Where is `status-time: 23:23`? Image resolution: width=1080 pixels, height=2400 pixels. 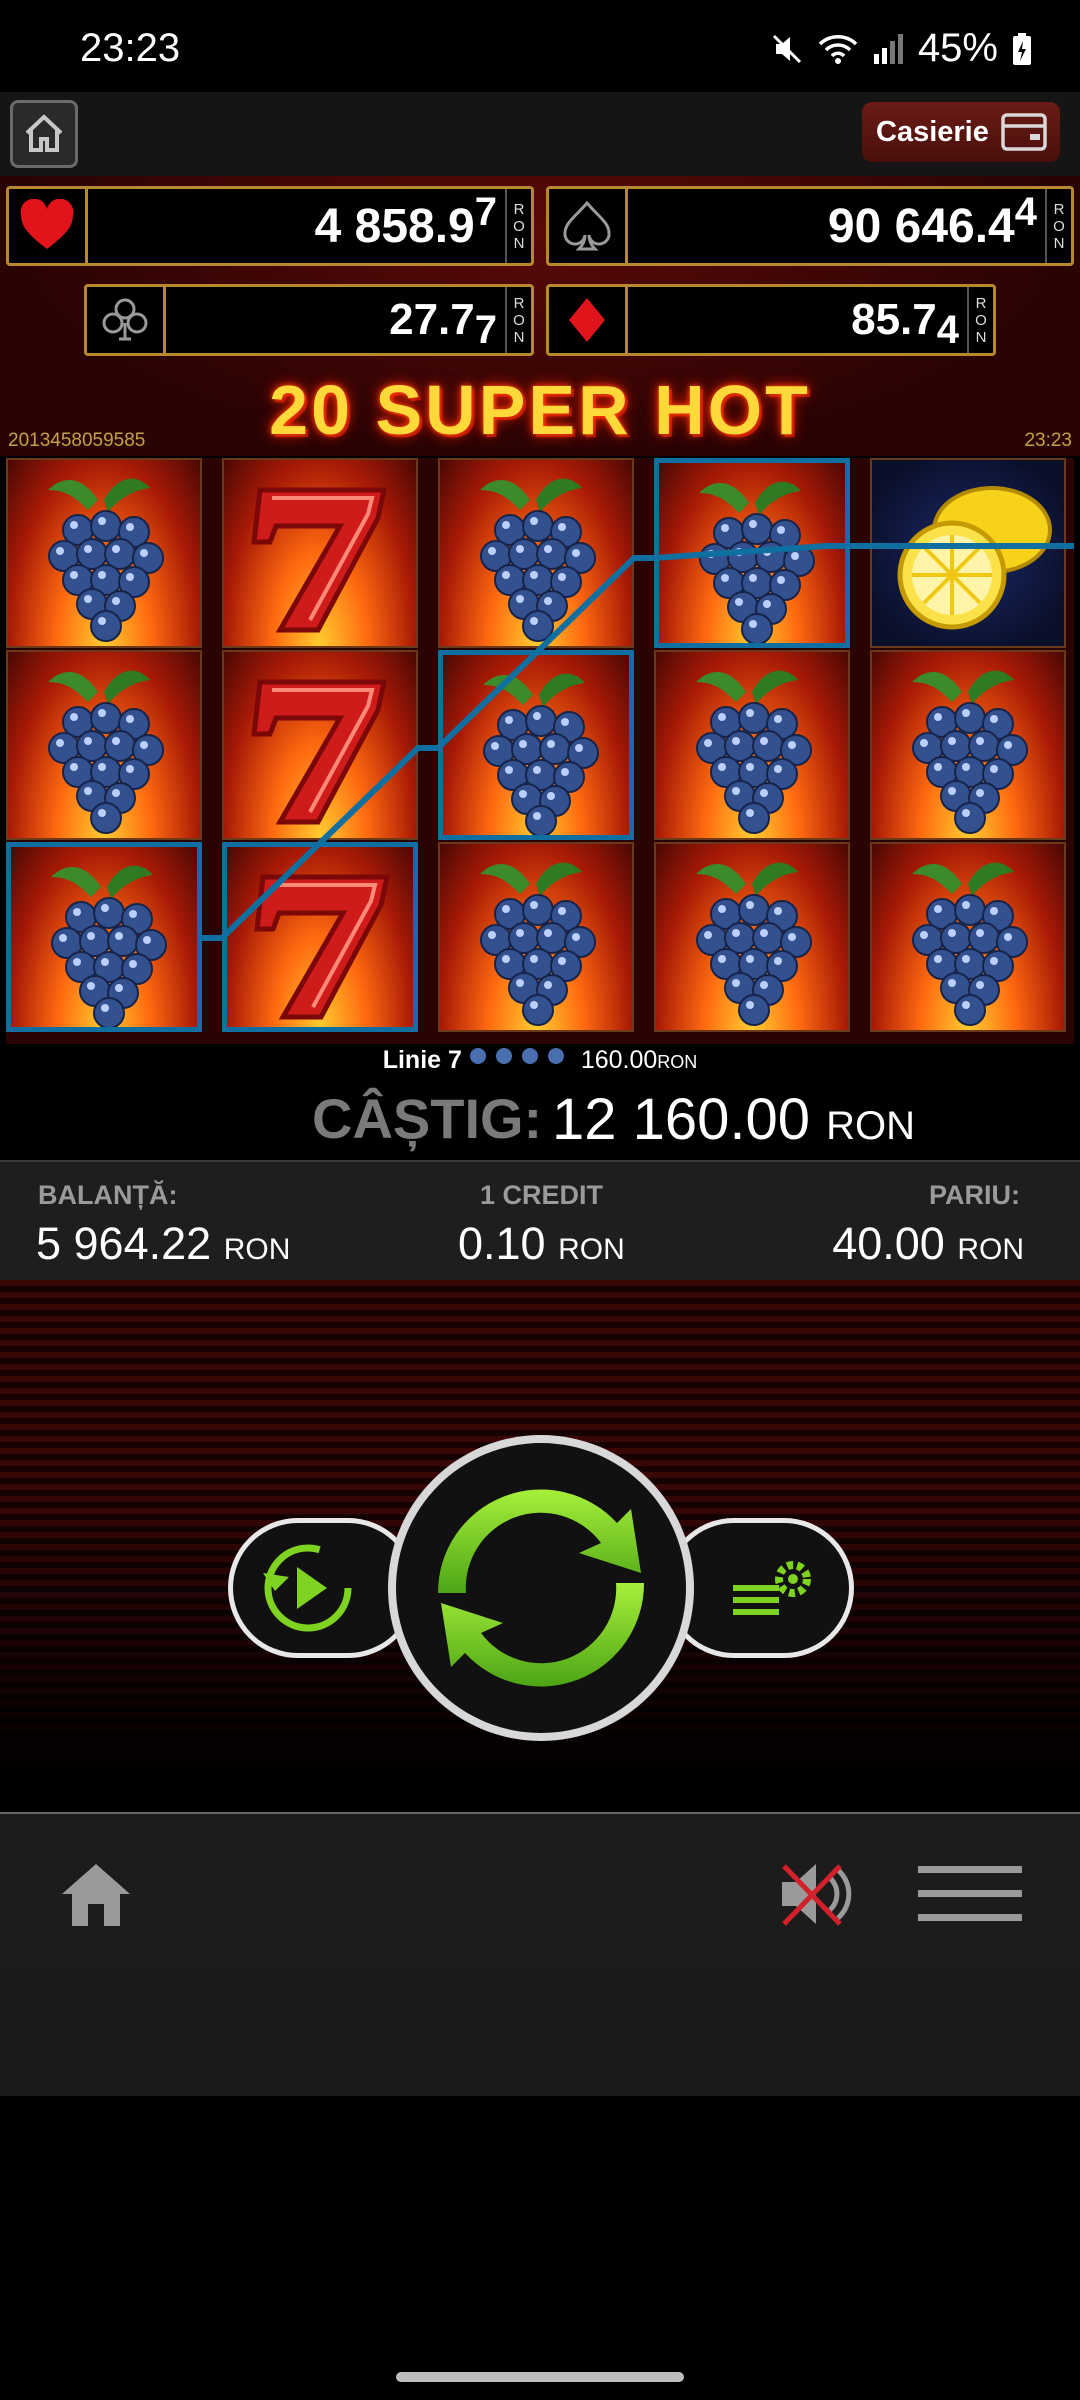
status-time: 23:23 is located at coordinates (130, 48).